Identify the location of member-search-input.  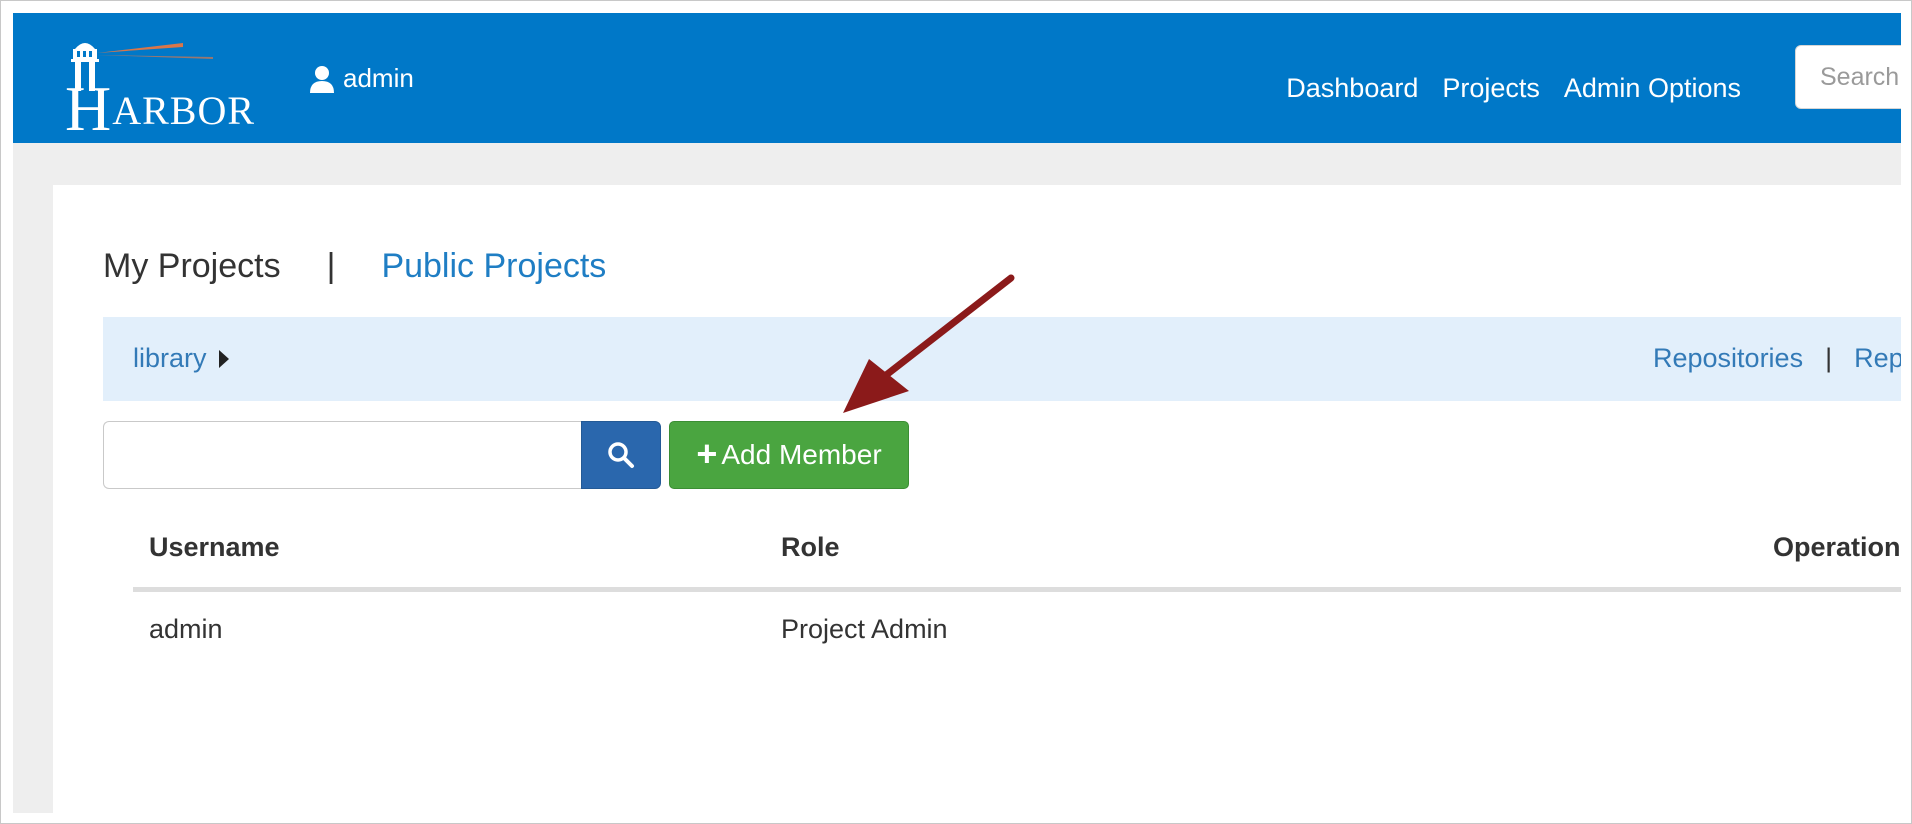
(342, 455).